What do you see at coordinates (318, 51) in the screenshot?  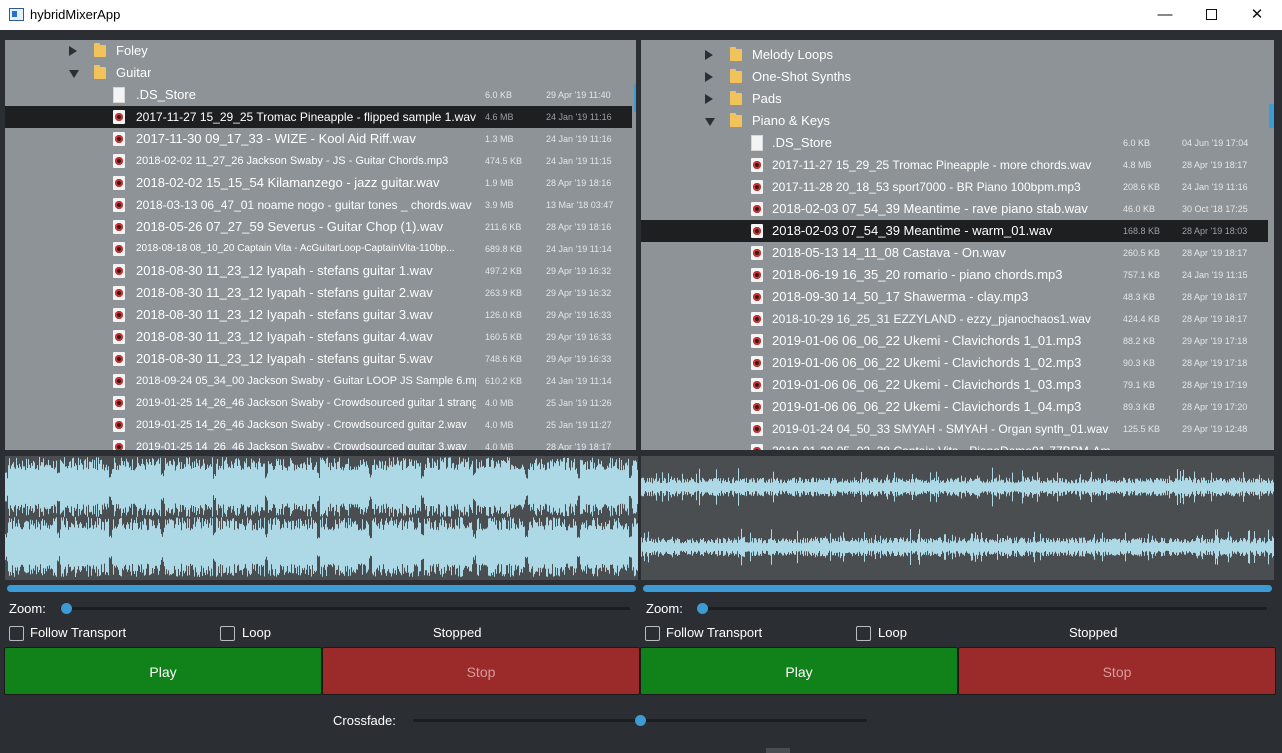 I see `folder-row: Foley` at bounding box center [318, 51].